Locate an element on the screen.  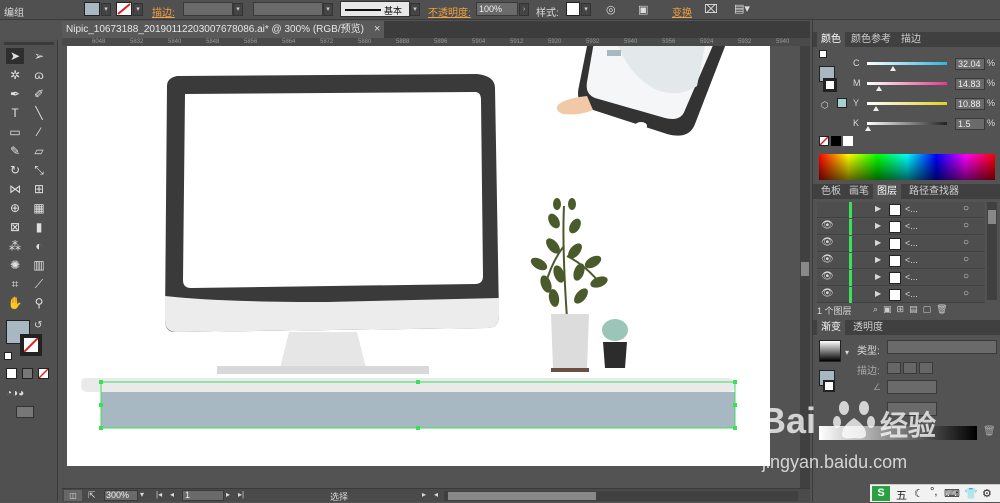
none-mode-icon is located at coordinates (43, 373).